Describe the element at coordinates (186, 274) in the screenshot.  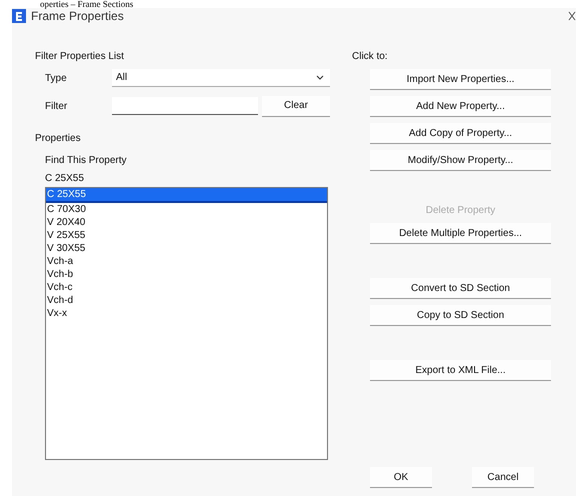
I see `property-item: Vch-b` at that location.